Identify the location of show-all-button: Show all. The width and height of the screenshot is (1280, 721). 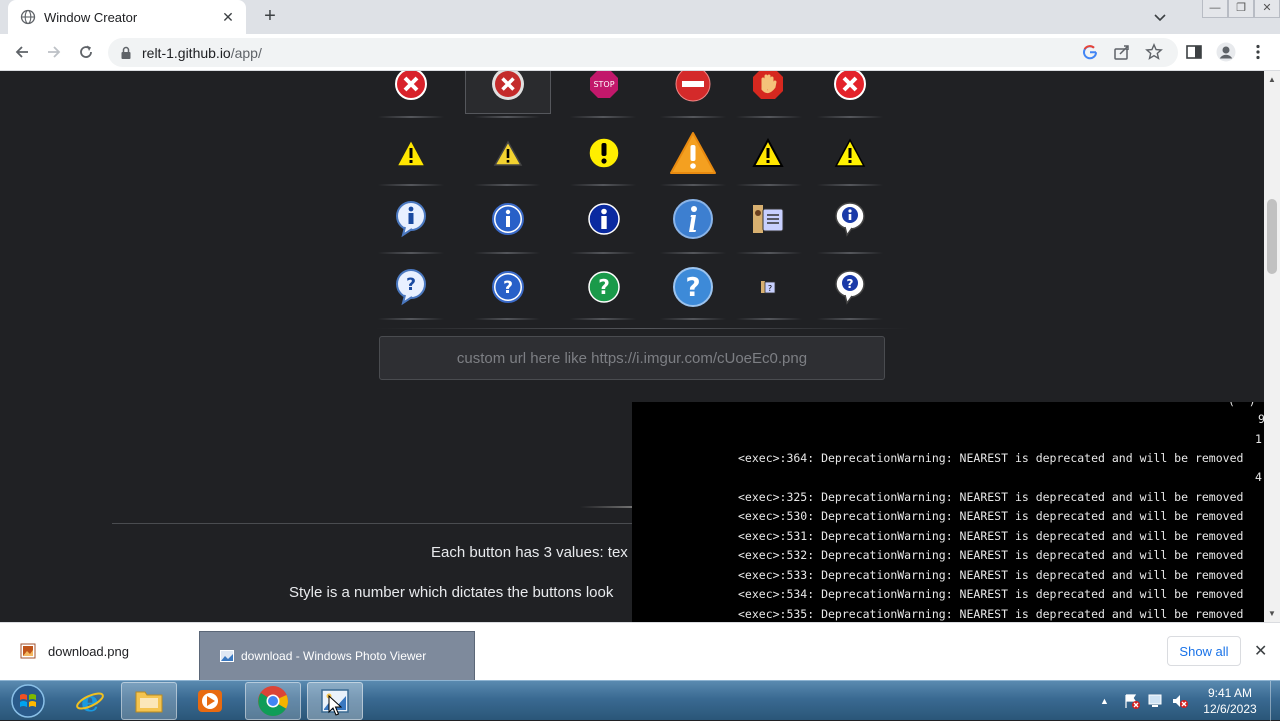
(1204, 651).